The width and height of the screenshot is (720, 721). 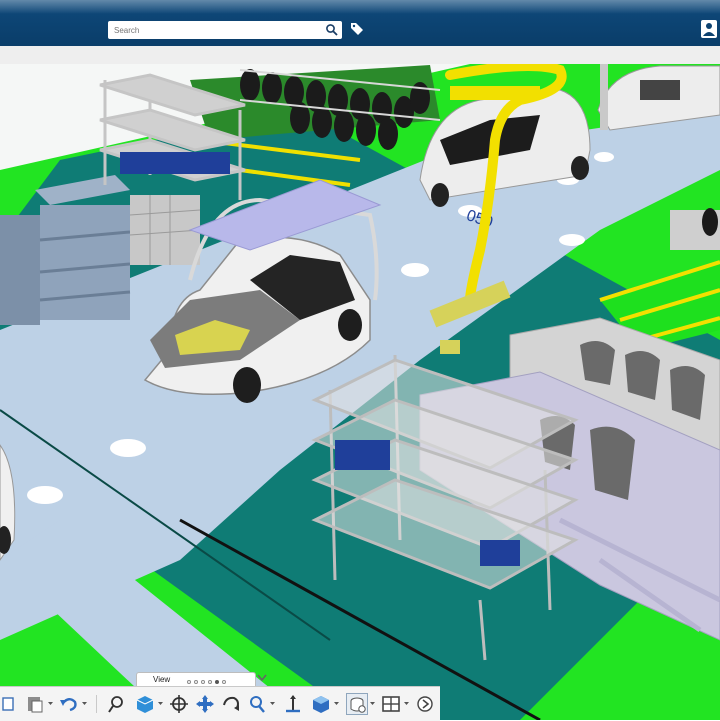 I want to click on zoom-button, so click(x=257, y=704).